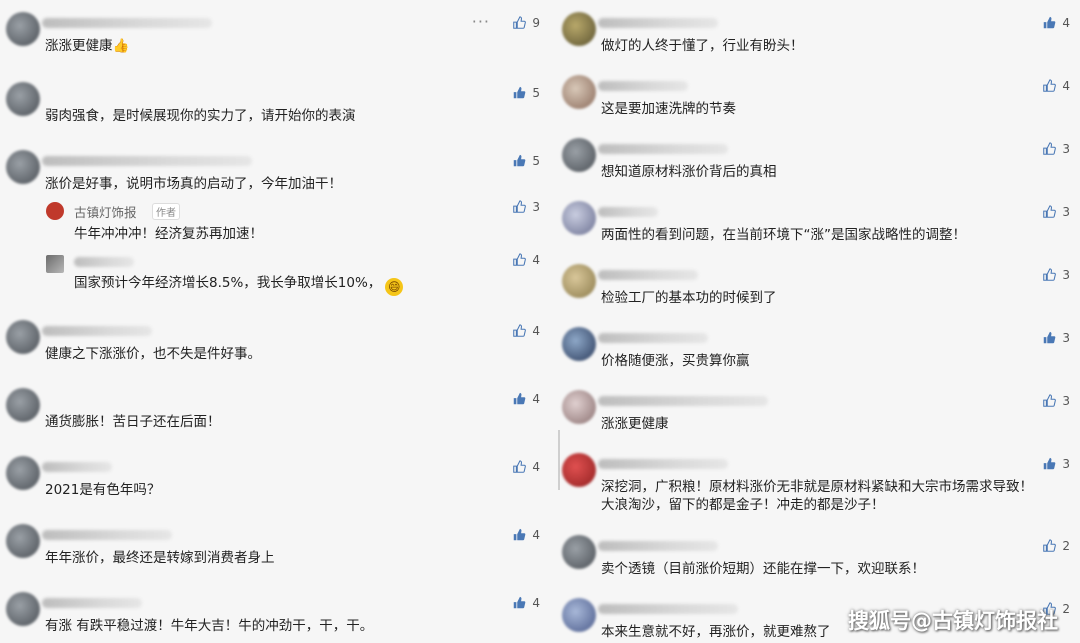 Image resolution: width=1080 pixels, height=643 pixels. What do you see at coordinates (200, 116) in the screenshot?
I see `comment-text: 弱肉强食，是时候展现你的实力了，请开始你的表演` at bounding box center [200, 116].